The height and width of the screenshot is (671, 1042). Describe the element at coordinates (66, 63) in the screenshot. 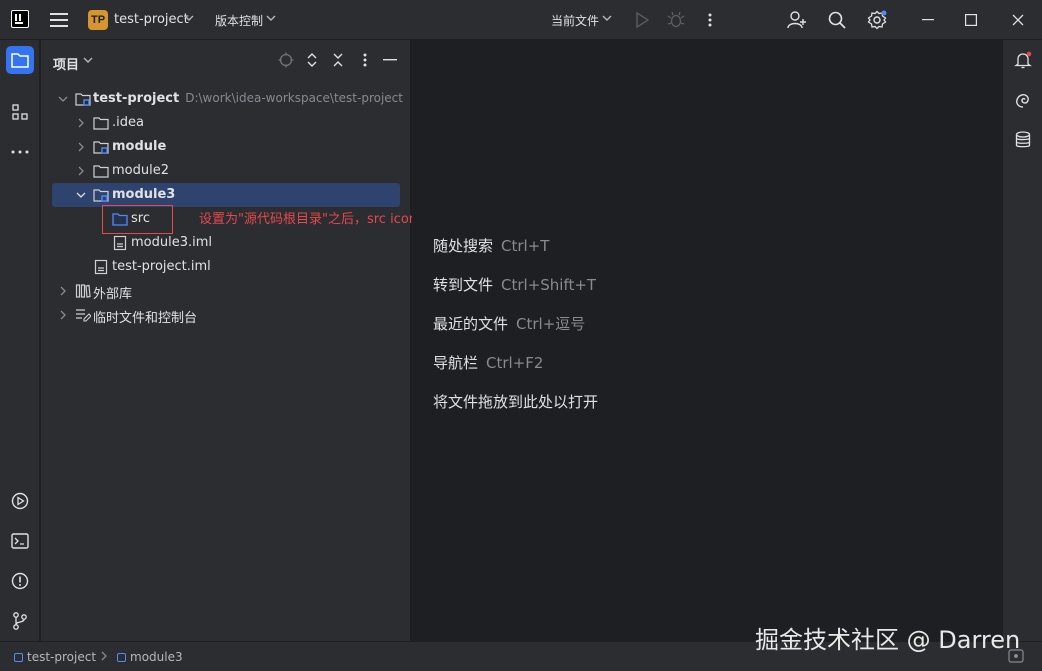

I see `project-view-title: 项目` at that location.